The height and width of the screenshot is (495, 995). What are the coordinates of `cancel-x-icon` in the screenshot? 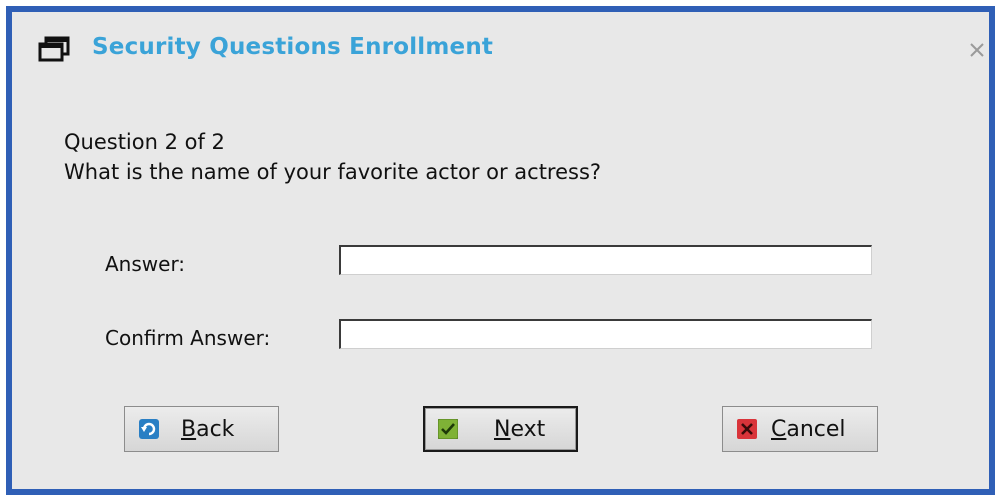 It's located at (747, 429).